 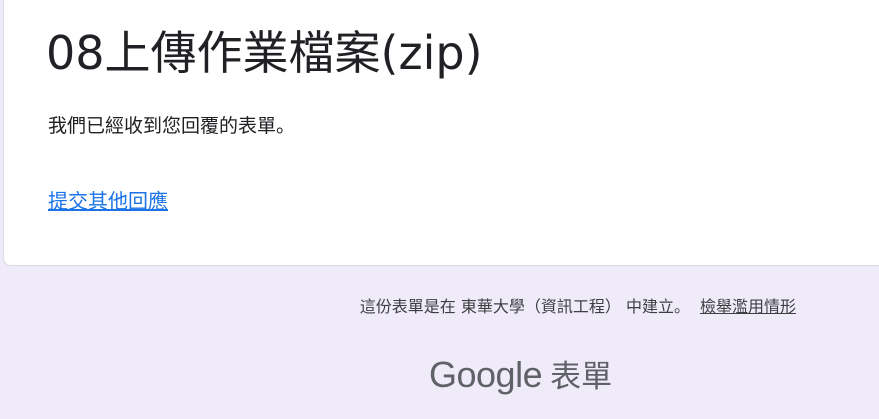 I want to click on submit-another-response-link: 提交其他回應, so click(x=108, y=201).